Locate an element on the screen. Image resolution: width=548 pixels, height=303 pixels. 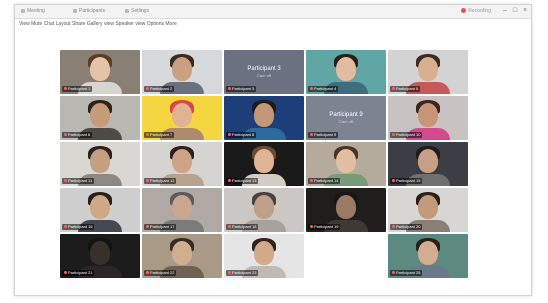
participant-tile: Participant 1 is located at coordinates (100, 72).